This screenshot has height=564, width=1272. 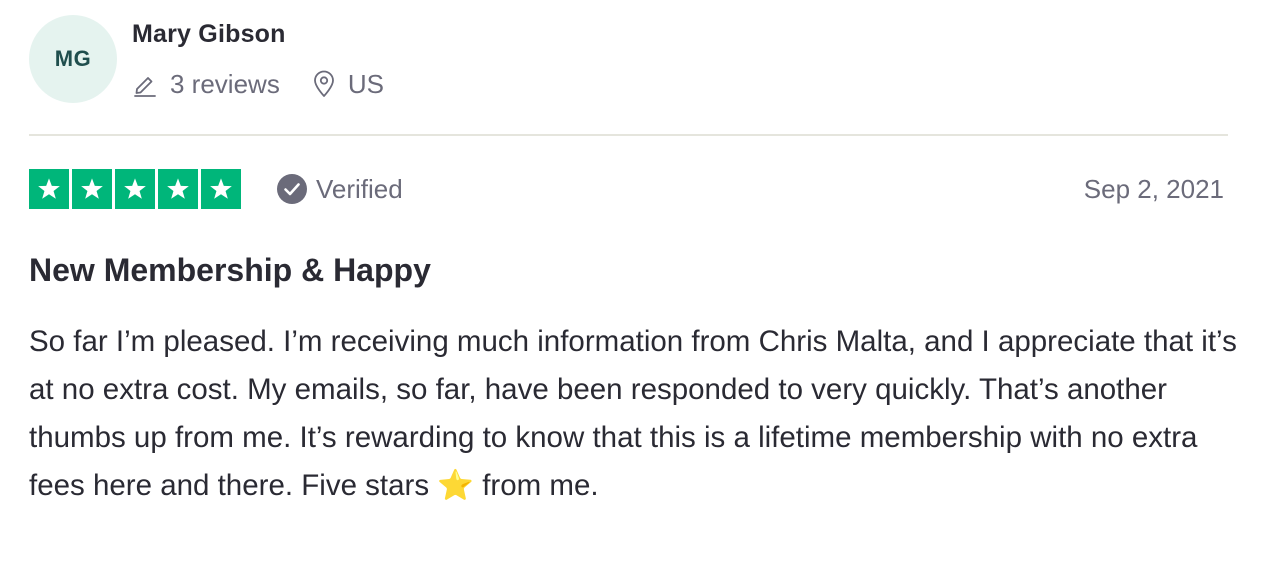 What do you see at coordinates (296, 189) in the screenshot?
I see `check-circle-icon` at bounding box center [296, 189].